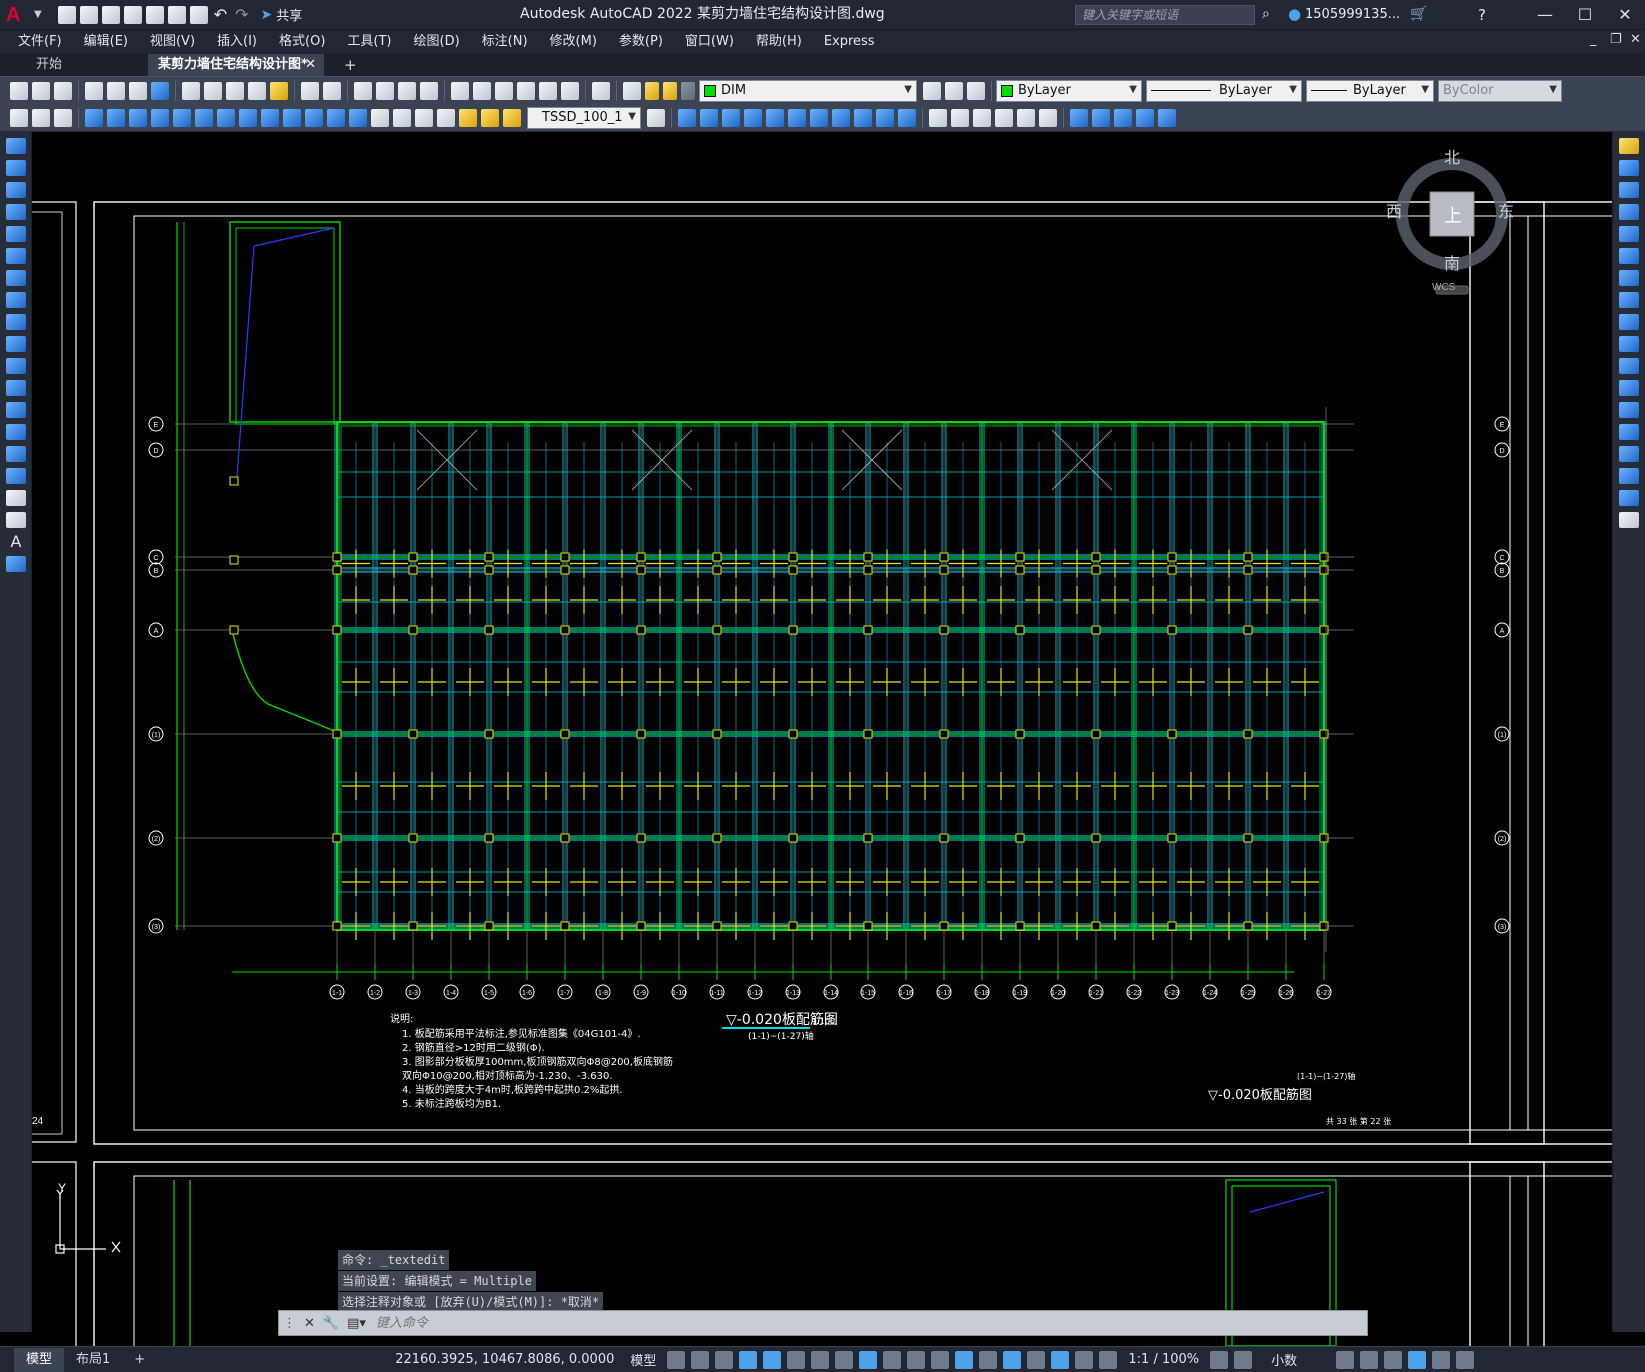  I want to click on command-line-grip: ⋮, so click(289, 1323).